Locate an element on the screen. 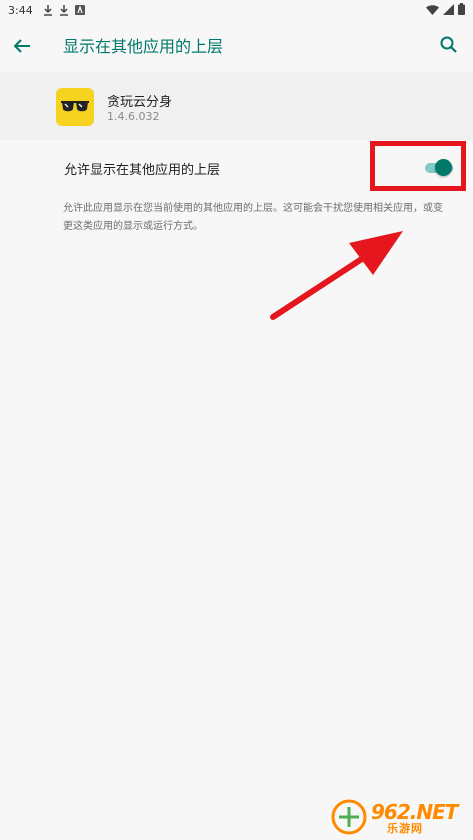 The height and width of the screenshot is (840, 473). back-button is located at coordinates (22, 46).